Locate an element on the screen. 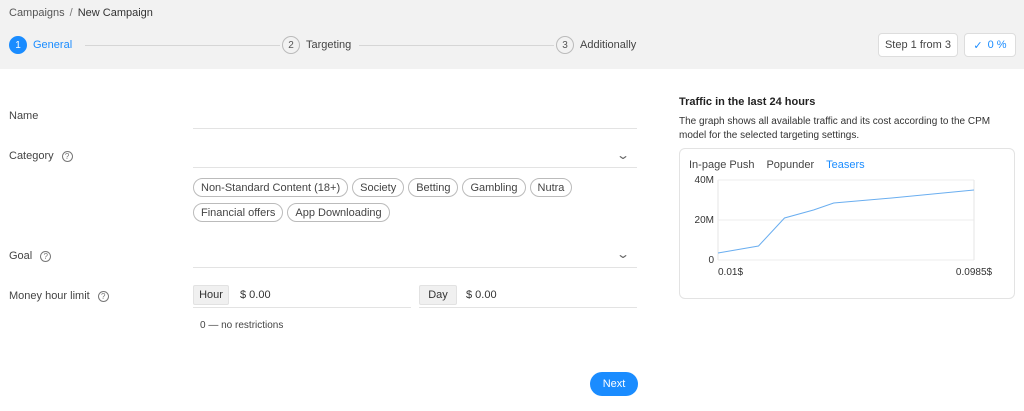 The image size is (1024, 411). traffic-line-chart: 0 20M 40M 0.01$ 0.0985$ is located at coordinates (844, 226).